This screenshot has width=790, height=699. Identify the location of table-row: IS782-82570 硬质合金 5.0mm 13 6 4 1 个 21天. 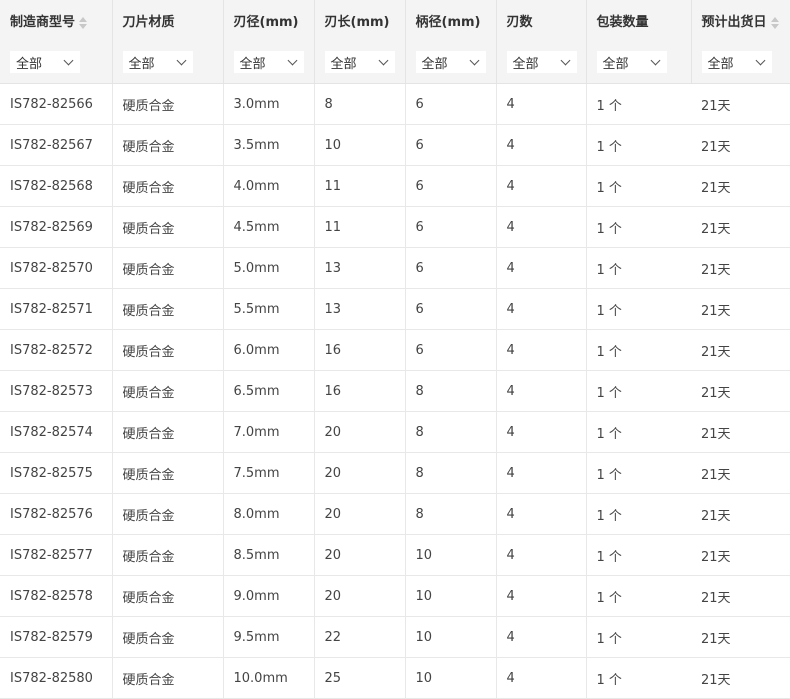
(395, 268).